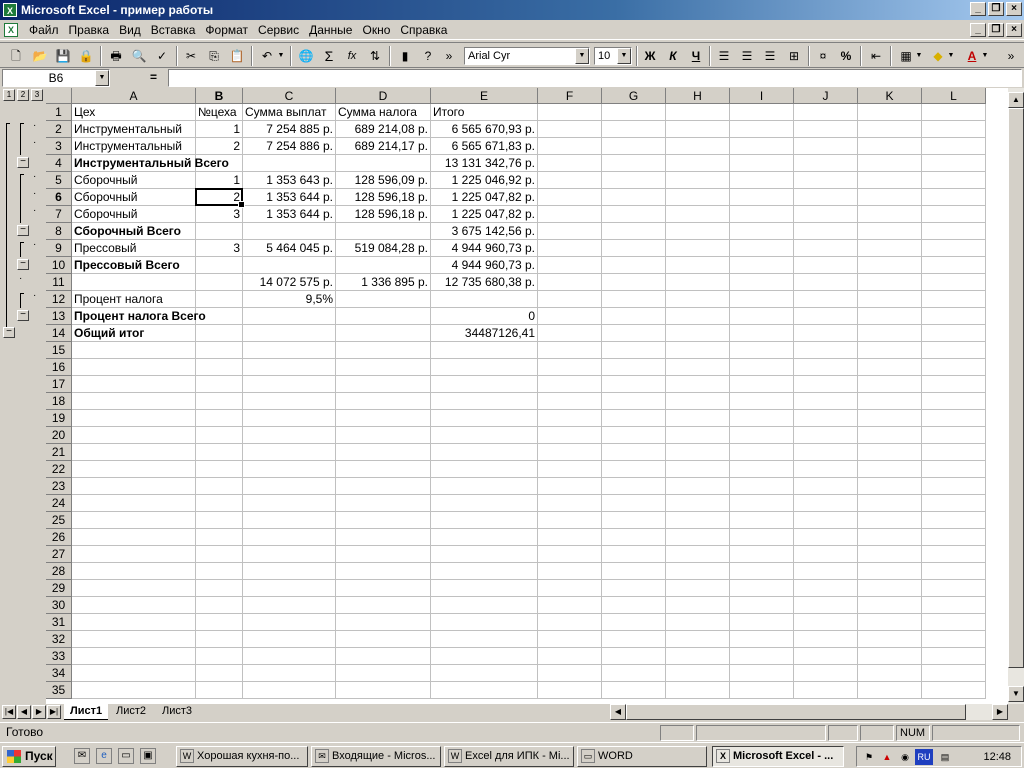  I want to click on cell-K23, so click(890, 486).